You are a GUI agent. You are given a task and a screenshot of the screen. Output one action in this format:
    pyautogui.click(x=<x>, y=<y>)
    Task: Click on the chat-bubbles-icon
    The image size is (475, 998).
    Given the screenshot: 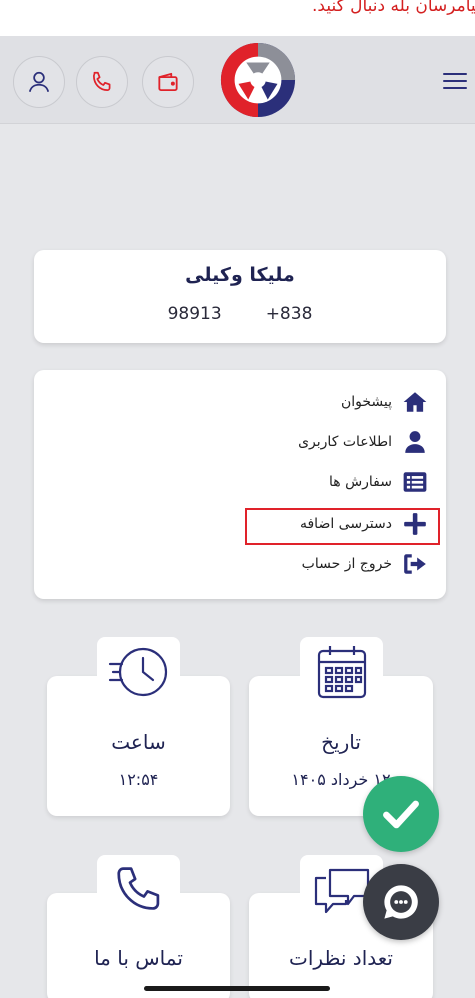 What is the action you would take?
    pyautogui.click(x=341, y=891)
    